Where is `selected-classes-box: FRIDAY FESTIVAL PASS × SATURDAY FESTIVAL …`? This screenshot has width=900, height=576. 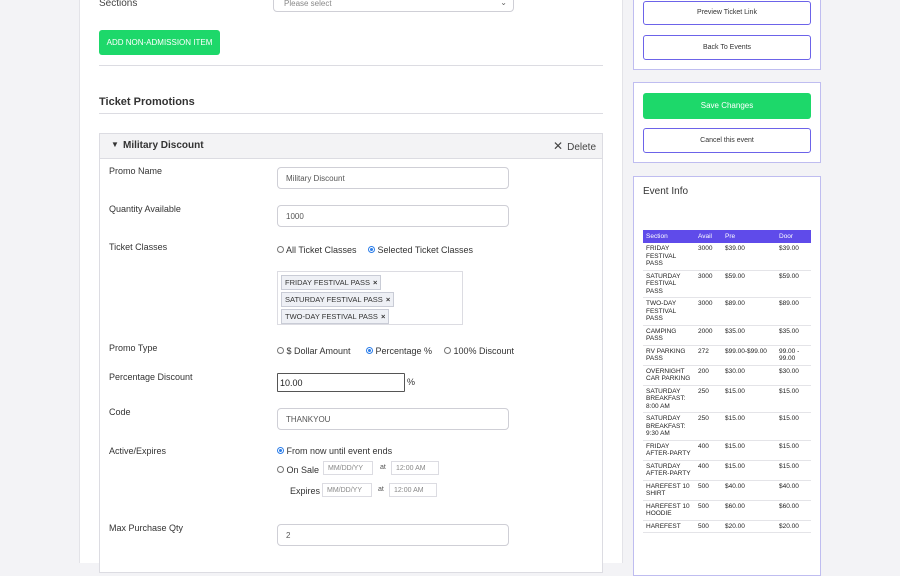
selected-classes-box: FRIDAY FESTIVAL PASS × SATURDAY FESTIVAL … is located at coordinates (370, 298).